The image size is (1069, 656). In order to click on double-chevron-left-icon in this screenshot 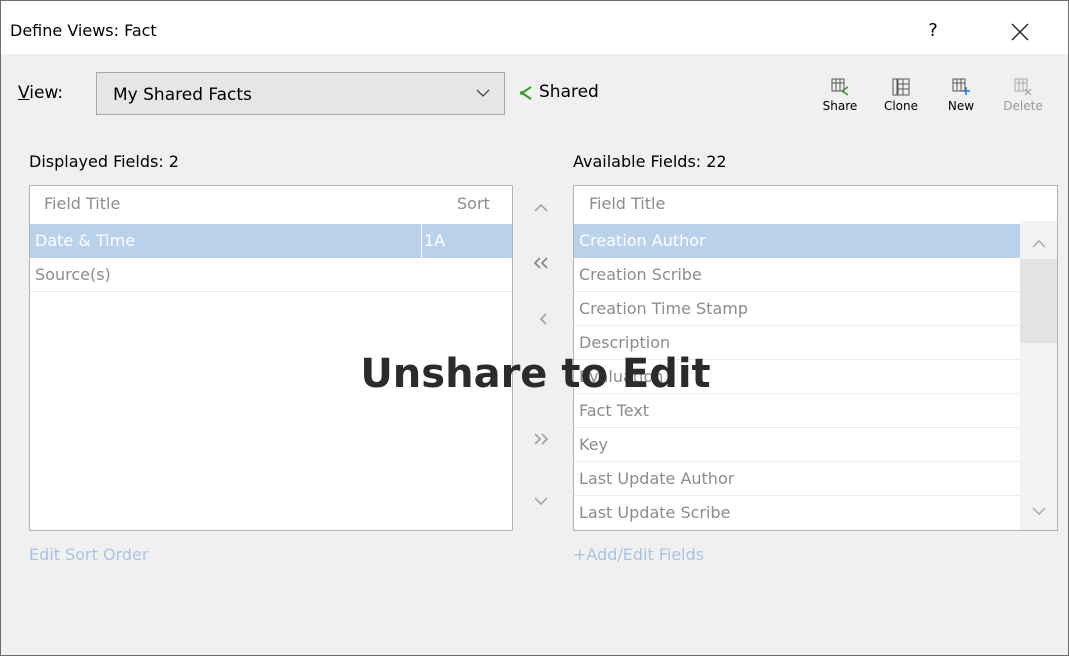, I will do `click(540, 263)`.